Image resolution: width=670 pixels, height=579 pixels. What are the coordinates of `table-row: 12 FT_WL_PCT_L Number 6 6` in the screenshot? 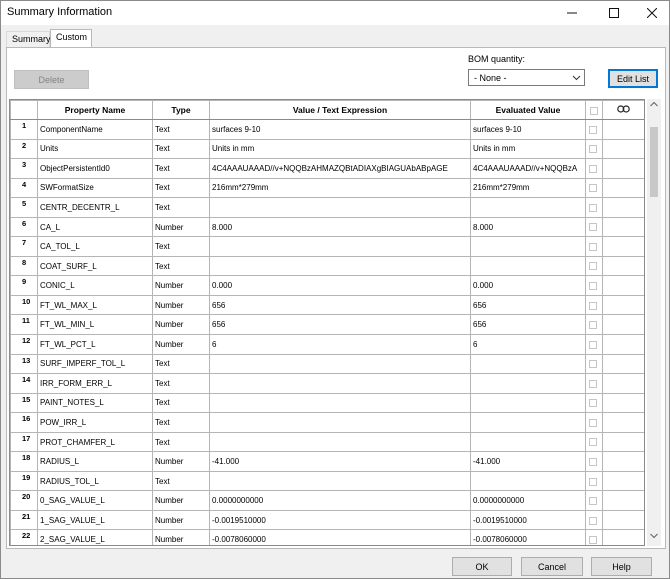 It's located at (327, 344).